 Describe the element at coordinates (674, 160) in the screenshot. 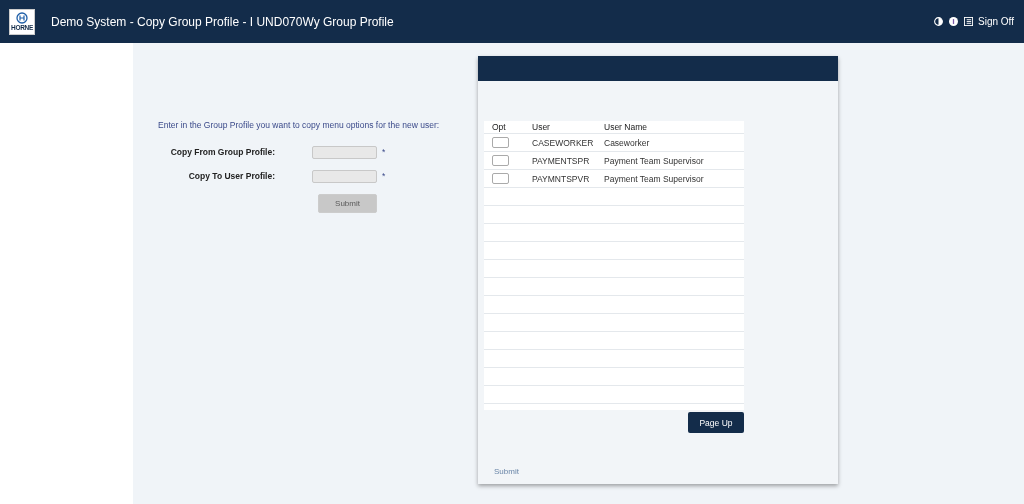

I see `table-cell: Payment Team Supervisor` at that location.